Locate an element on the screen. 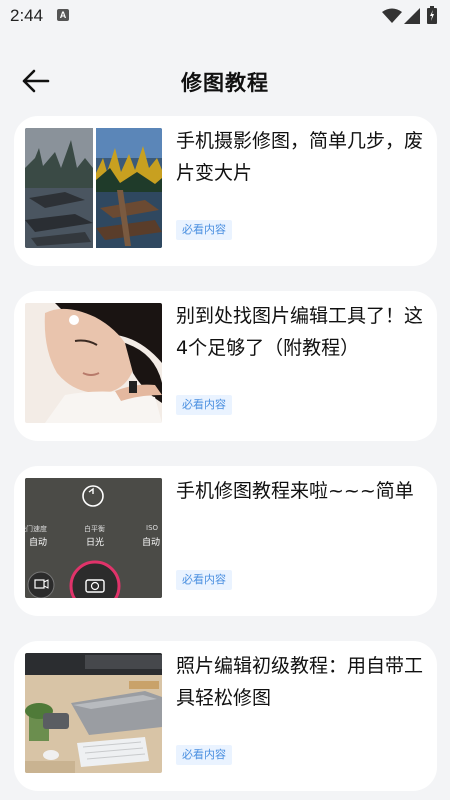 The width and height of the screenshot is (450, 800). landscape-before-after-image is located at coordinates (93, 188).